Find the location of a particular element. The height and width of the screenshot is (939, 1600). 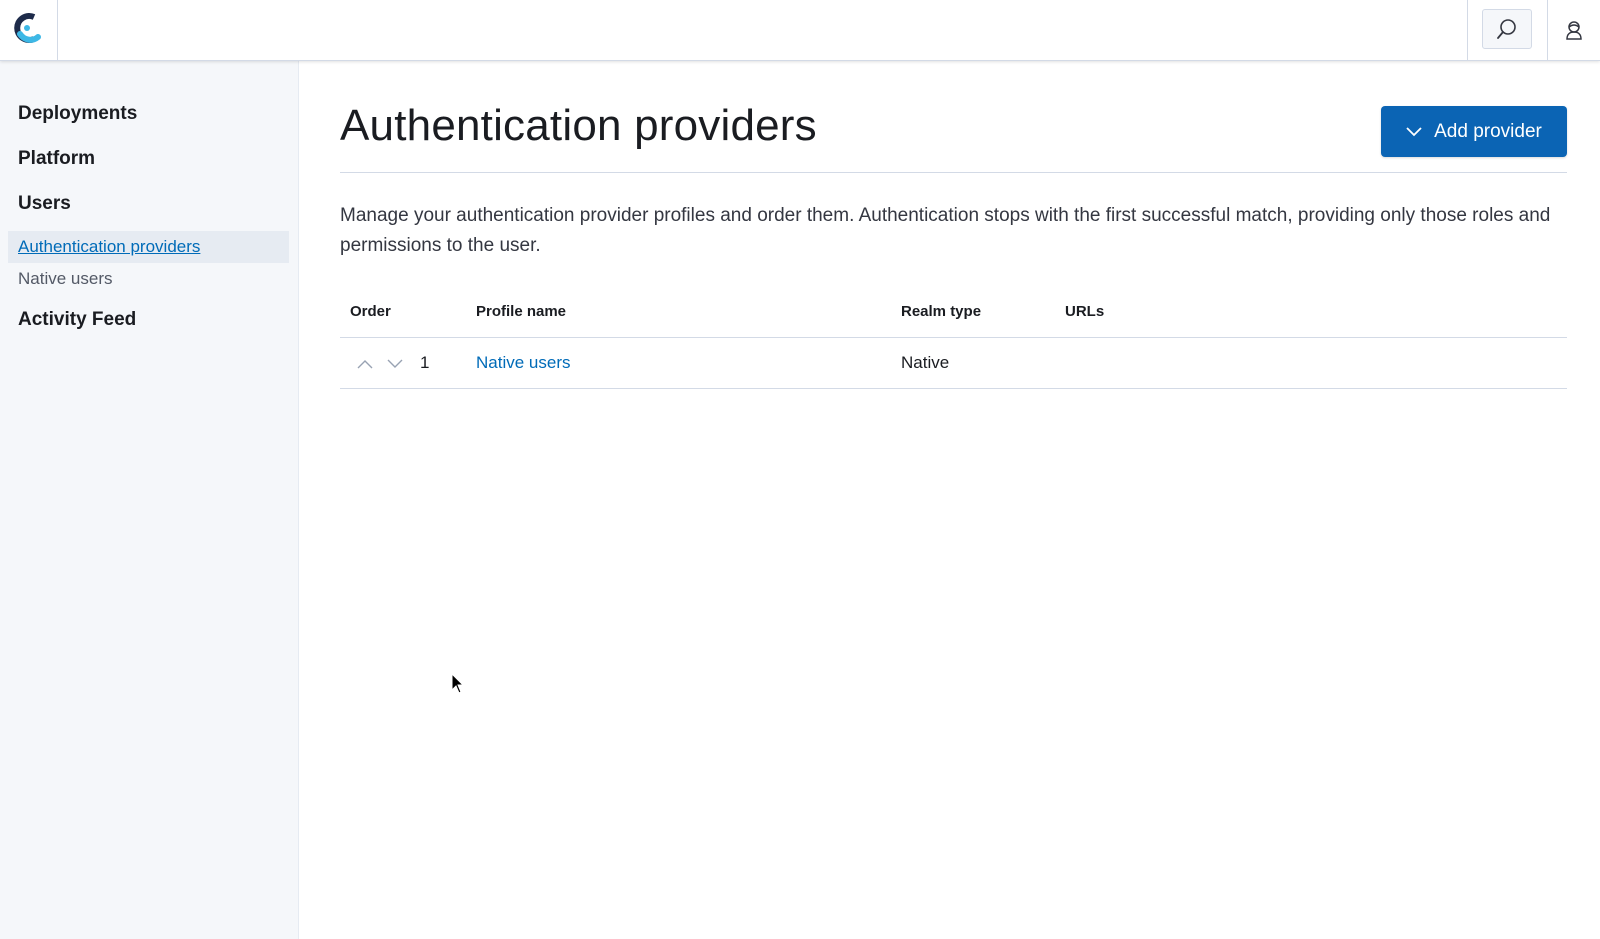

page-title: Authentication providers is located at coordinates (578, 125).